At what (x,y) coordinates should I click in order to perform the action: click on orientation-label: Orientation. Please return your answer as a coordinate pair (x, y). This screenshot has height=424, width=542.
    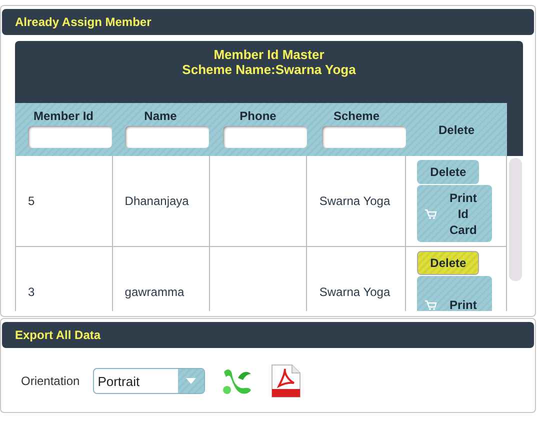
    Looking at the image, I should click on (50, 381).